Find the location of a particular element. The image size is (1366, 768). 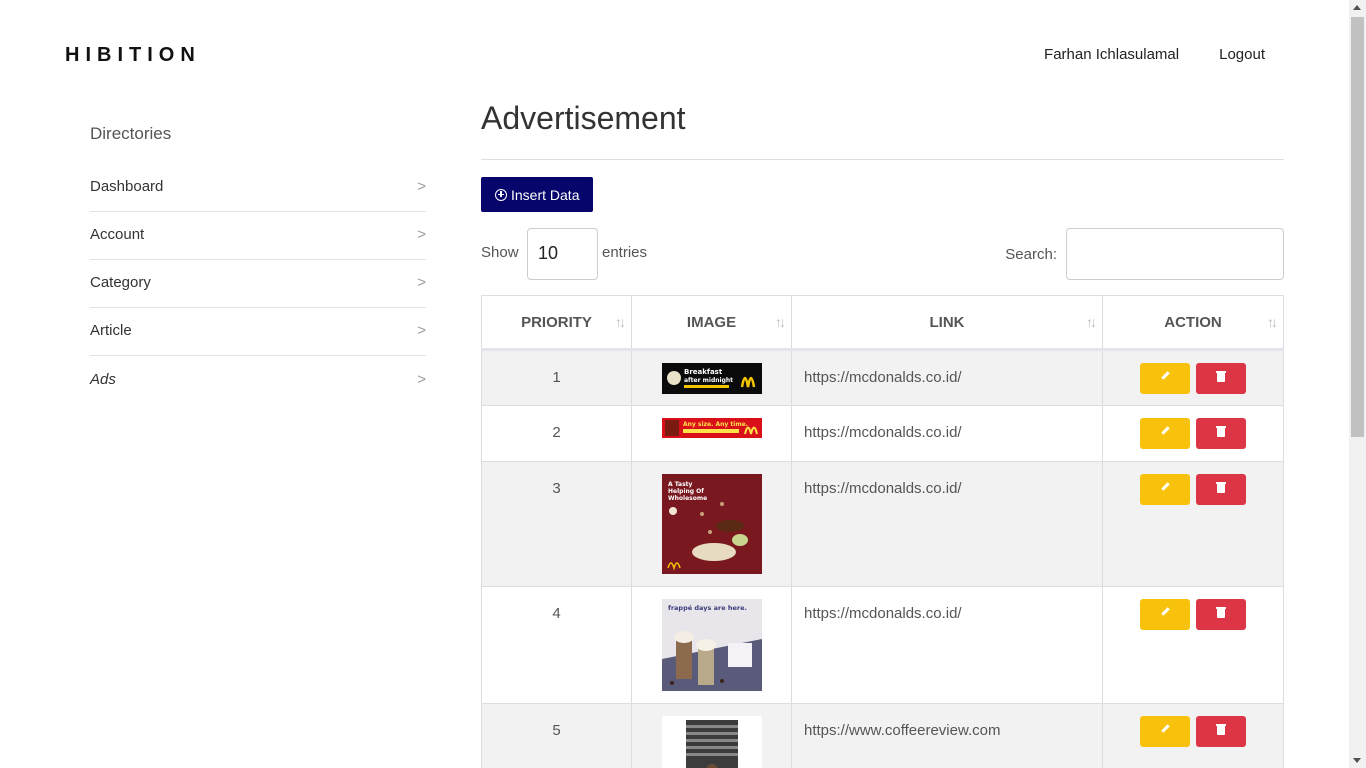

vertical-scrollbar is located at coordinates (1357, 384).